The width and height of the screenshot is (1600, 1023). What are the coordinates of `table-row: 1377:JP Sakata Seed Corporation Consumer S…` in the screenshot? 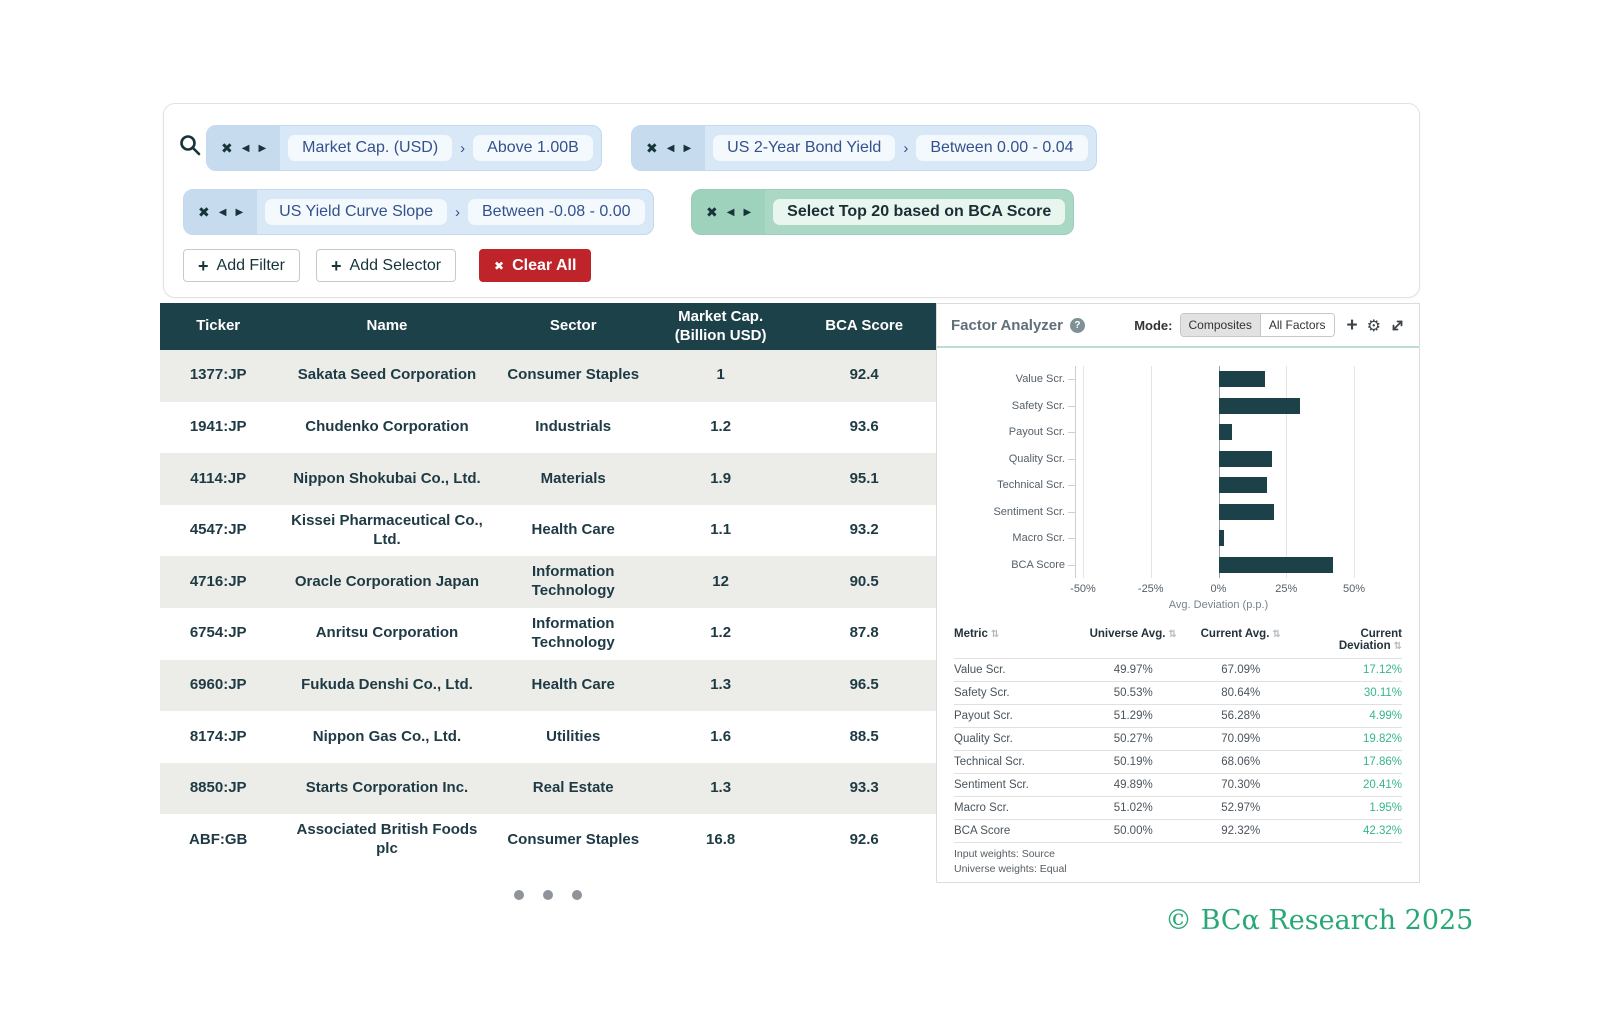 It's located at (548, 376).